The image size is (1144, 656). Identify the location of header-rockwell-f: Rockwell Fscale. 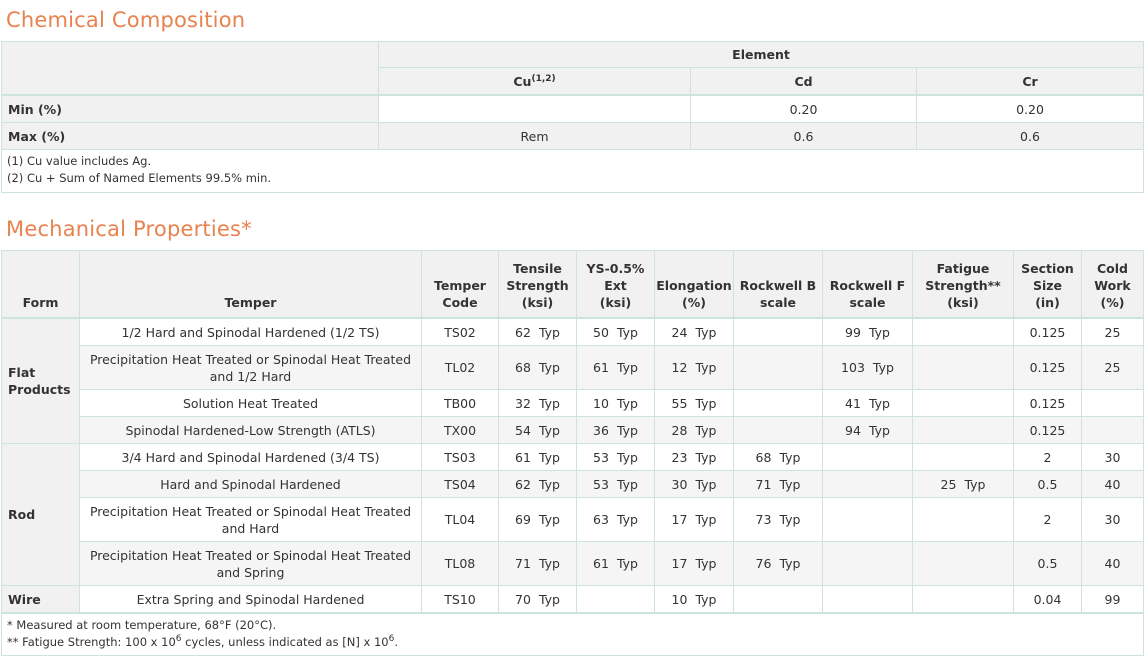
(867, 284).